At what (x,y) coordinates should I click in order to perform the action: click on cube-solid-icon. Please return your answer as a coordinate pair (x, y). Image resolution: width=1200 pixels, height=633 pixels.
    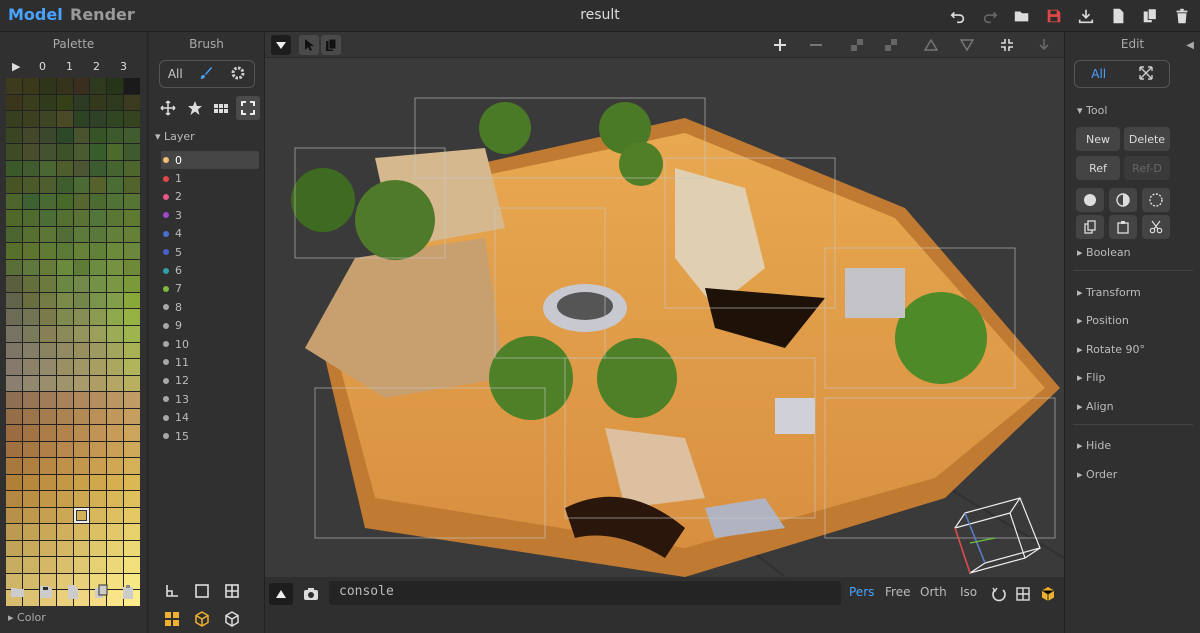
    Looking at the image, I should click on (232, 619).